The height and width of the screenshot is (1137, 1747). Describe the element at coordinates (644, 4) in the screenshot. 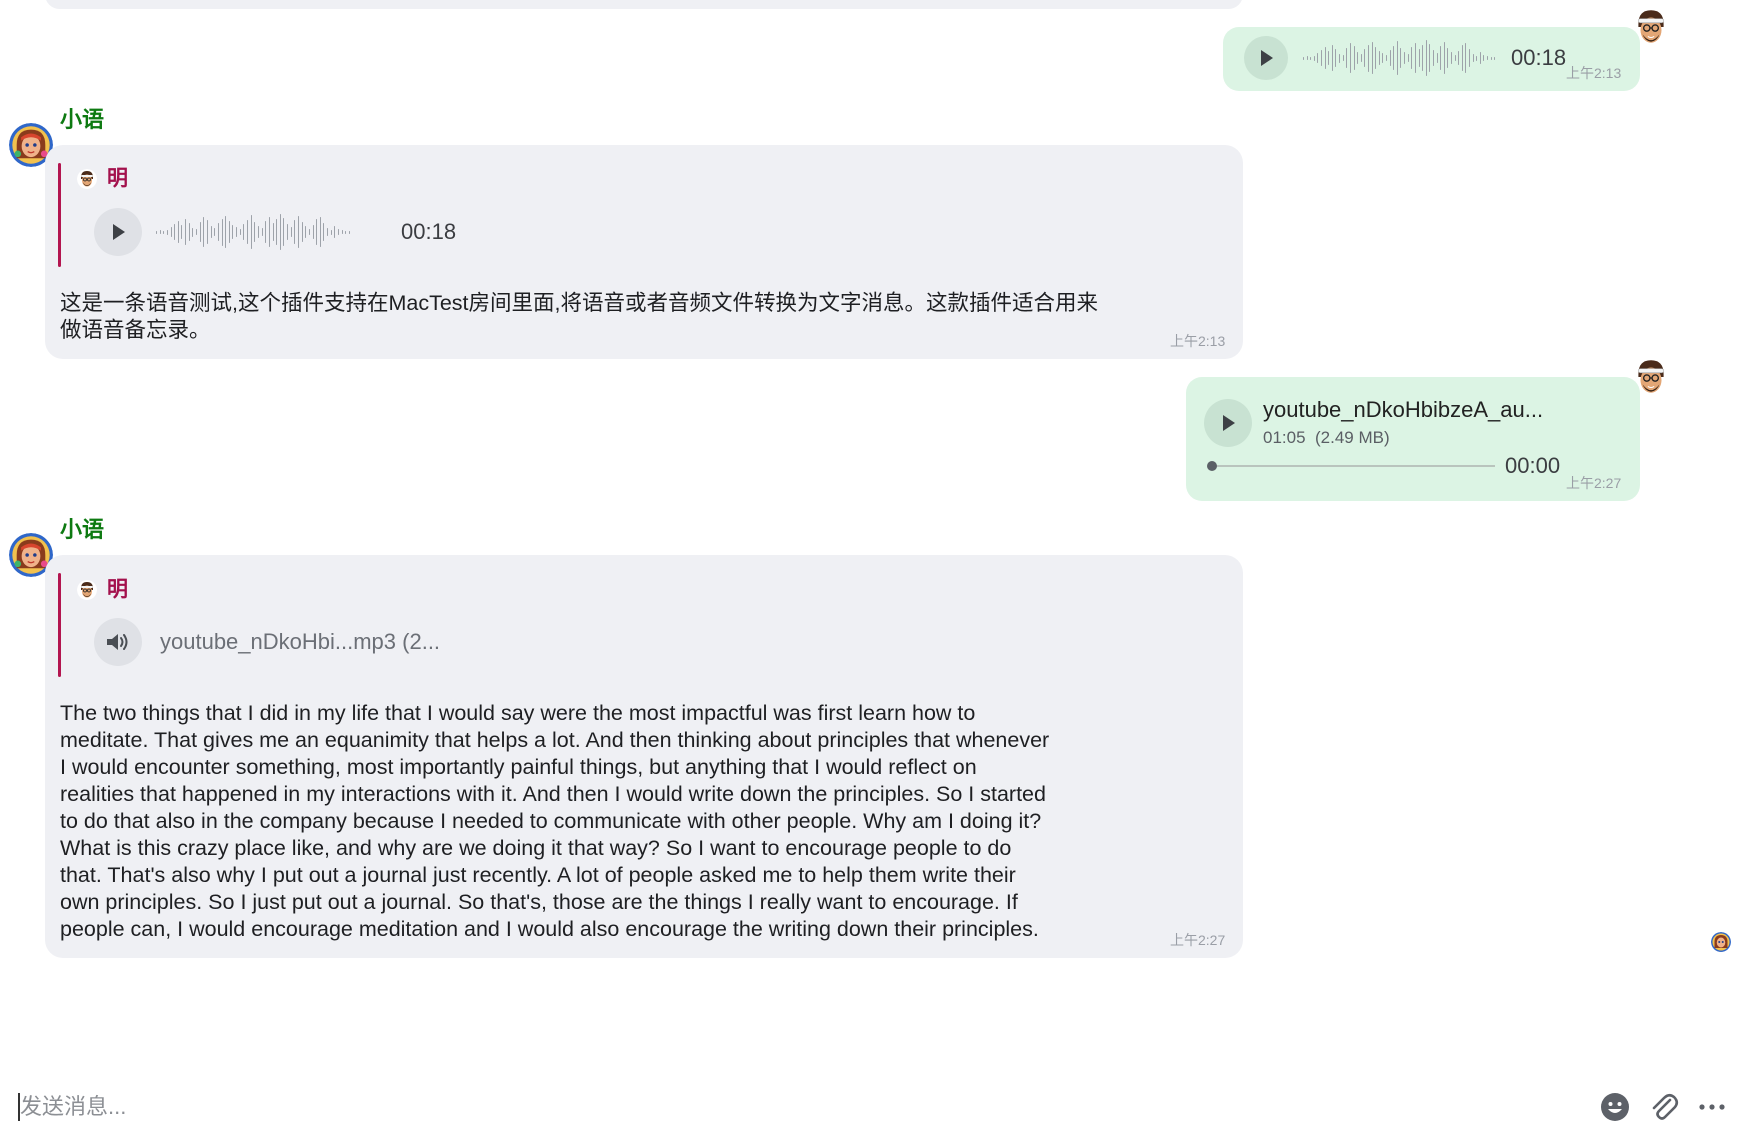

I see `previous-message-bubble` at that location.